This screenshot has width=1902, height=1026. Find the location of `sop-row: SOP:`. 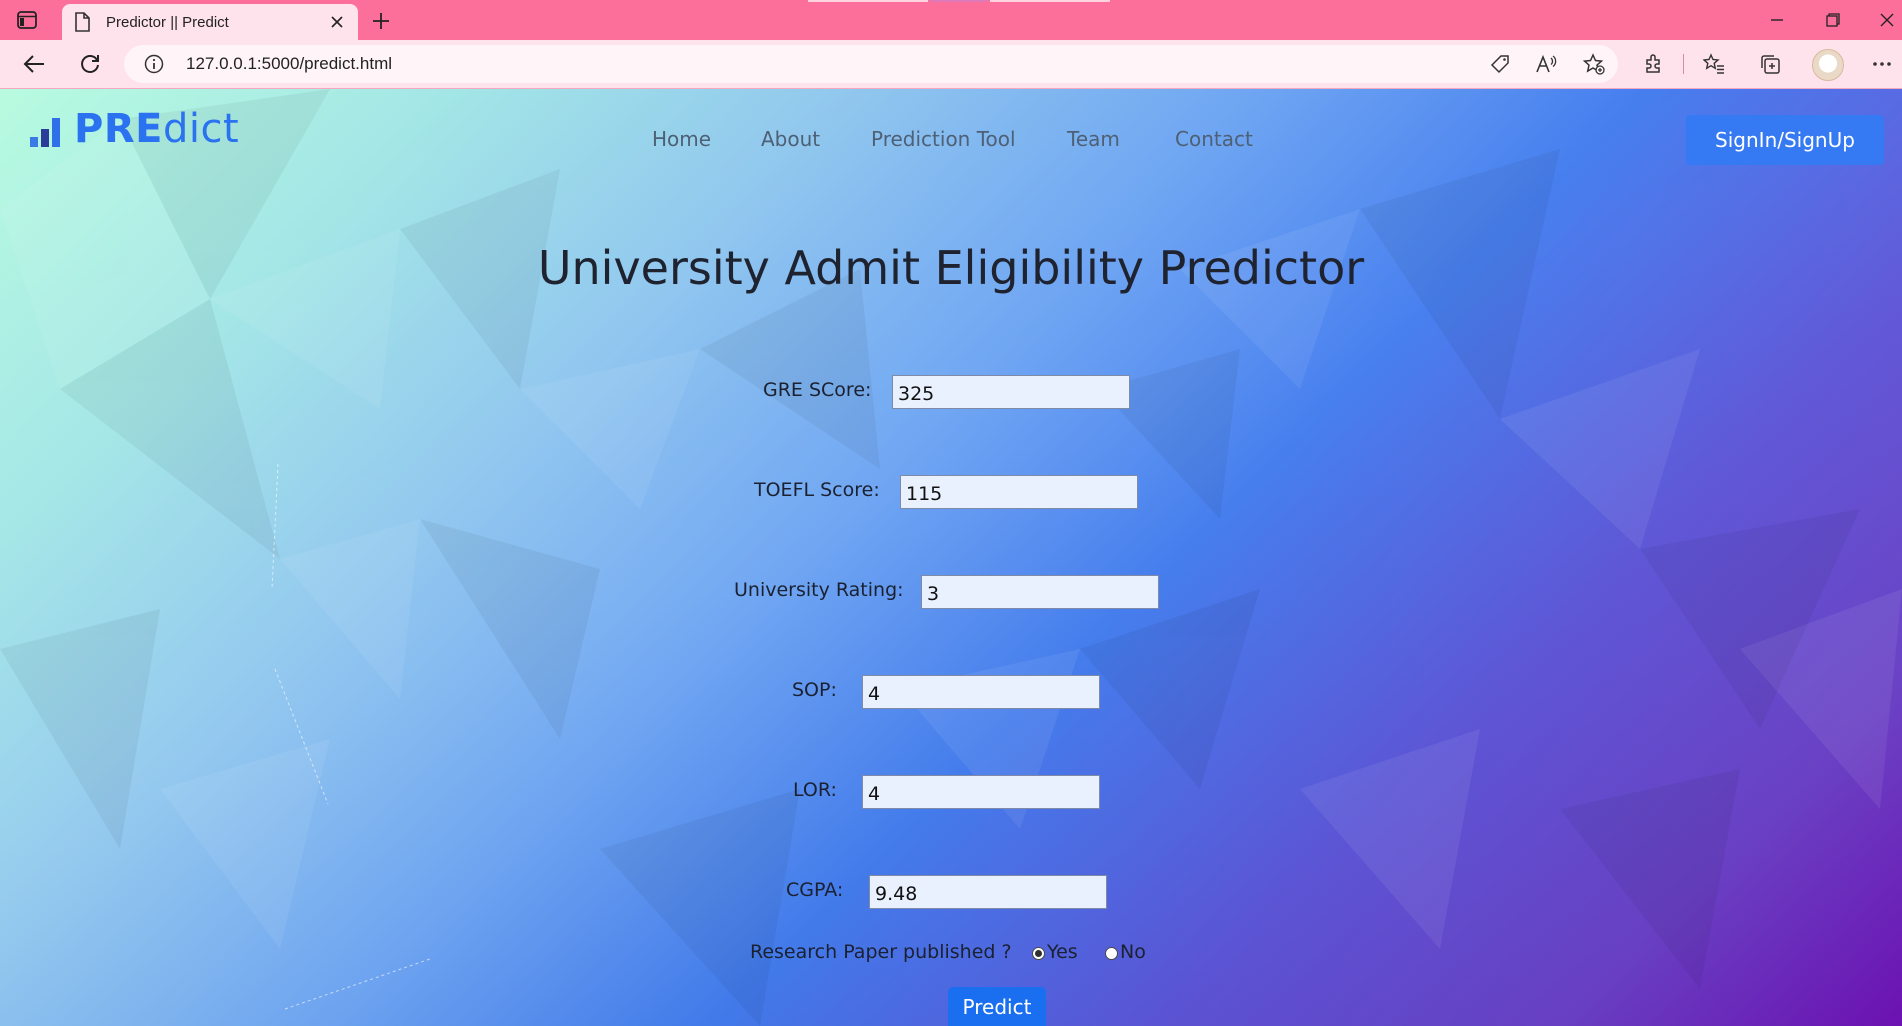

sop-row: SOP: is located at coordinates (951, 695).